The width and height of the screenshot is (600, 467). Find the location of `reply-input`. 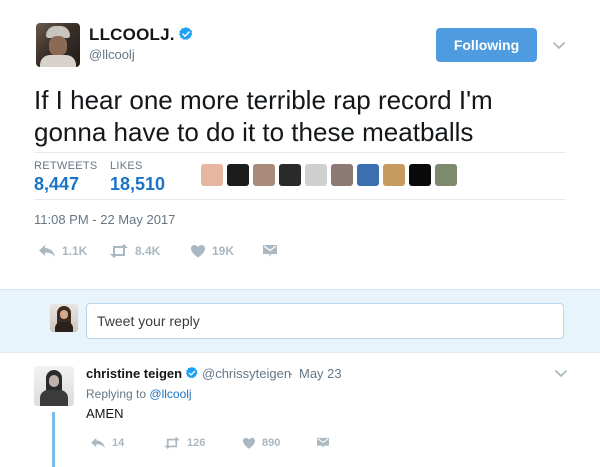

reply-input is located at coordinates (325, 321).